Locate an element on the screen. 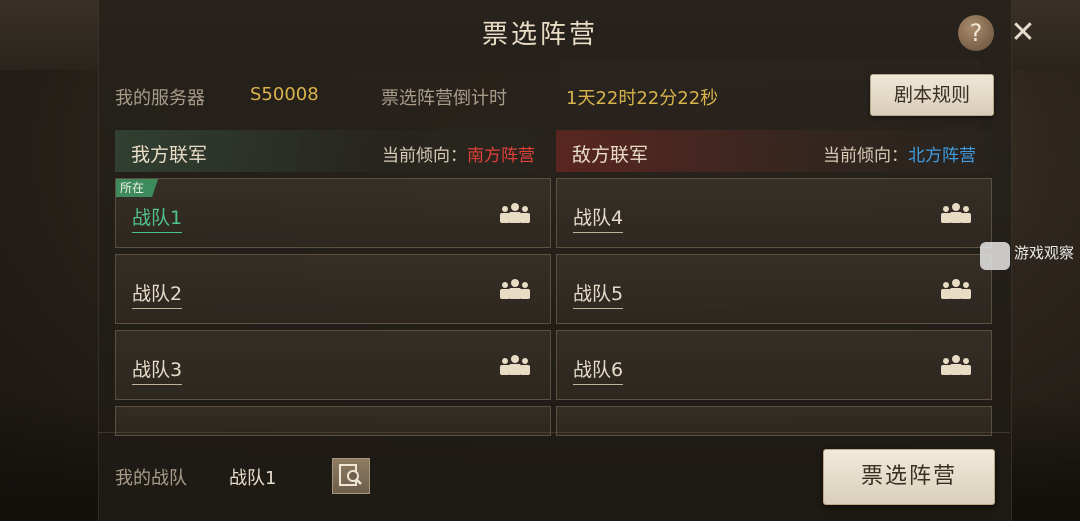 This screenshot has width=1080, height=521. team-name: 战队4 is located at coordinates (598, 218).